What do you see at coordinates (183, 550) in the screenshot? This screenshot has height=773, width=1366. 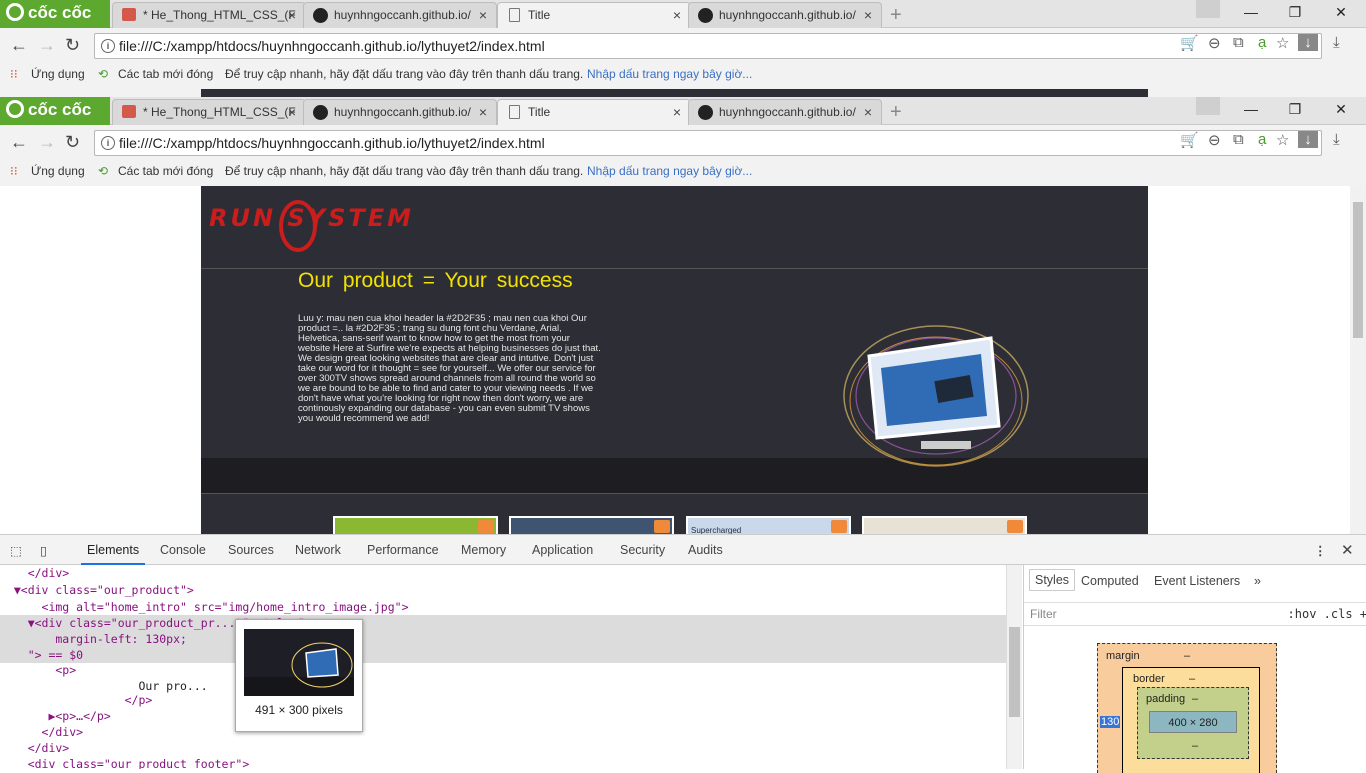 I see `tab-console: Console` at bounding box center [183, 550].